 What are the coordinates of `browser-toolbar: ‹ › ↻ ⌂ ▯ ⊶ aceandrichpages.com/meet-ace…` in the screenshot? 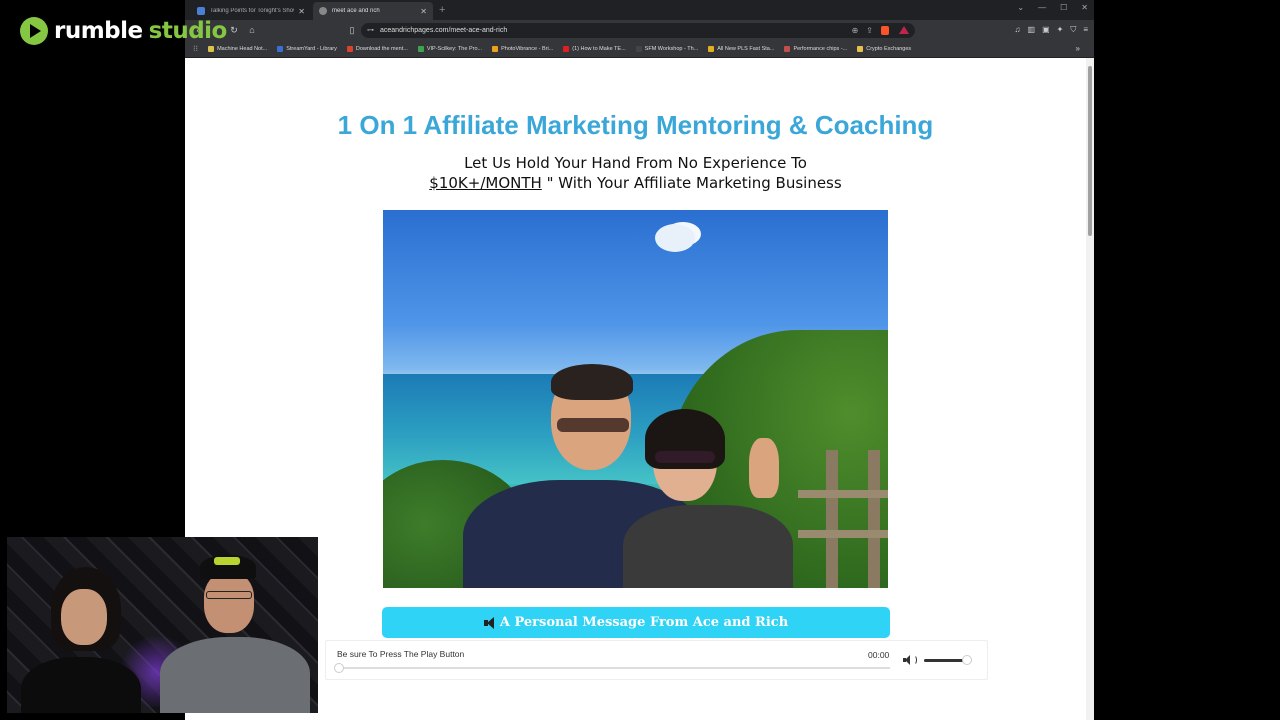 It's located at (639, 30).